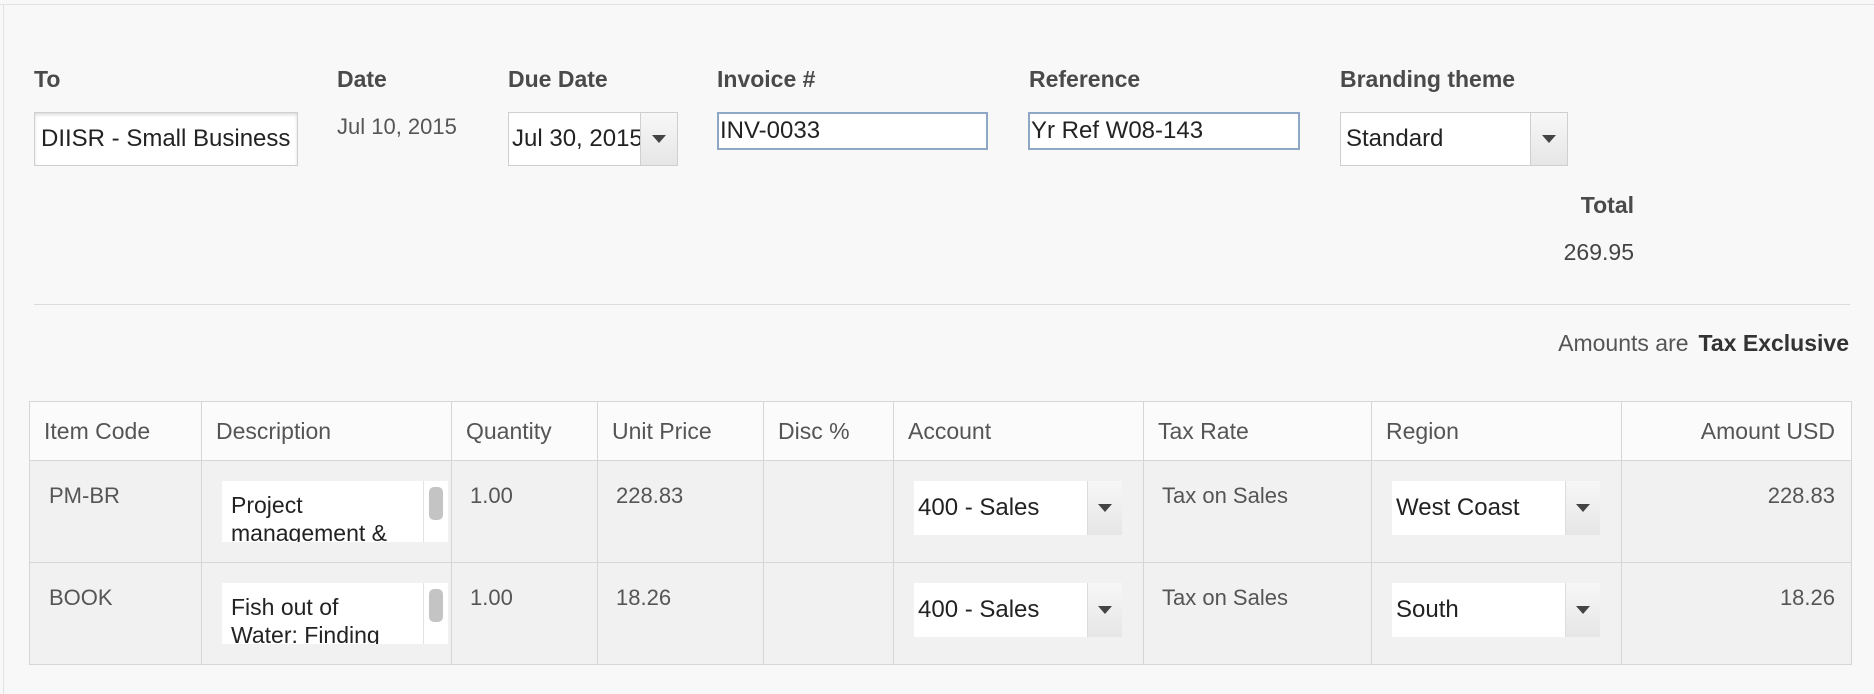 The width and height of the screenshot is (1874, 694). I want to click on region-select: West Coast, so click(1496, 508).